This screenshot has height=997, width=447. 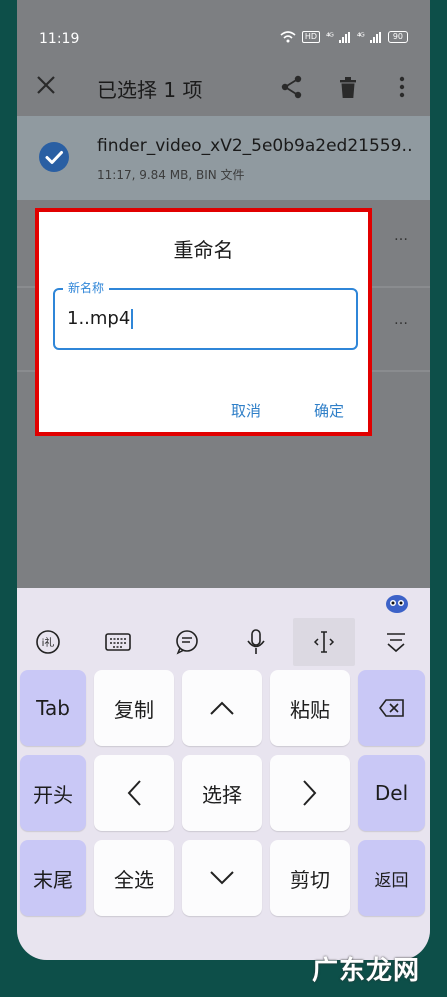 What do you see at coordinates (366, 971) in the screenshot?
I see `watermark: 广东龙网` at bounding box center [366, 971].